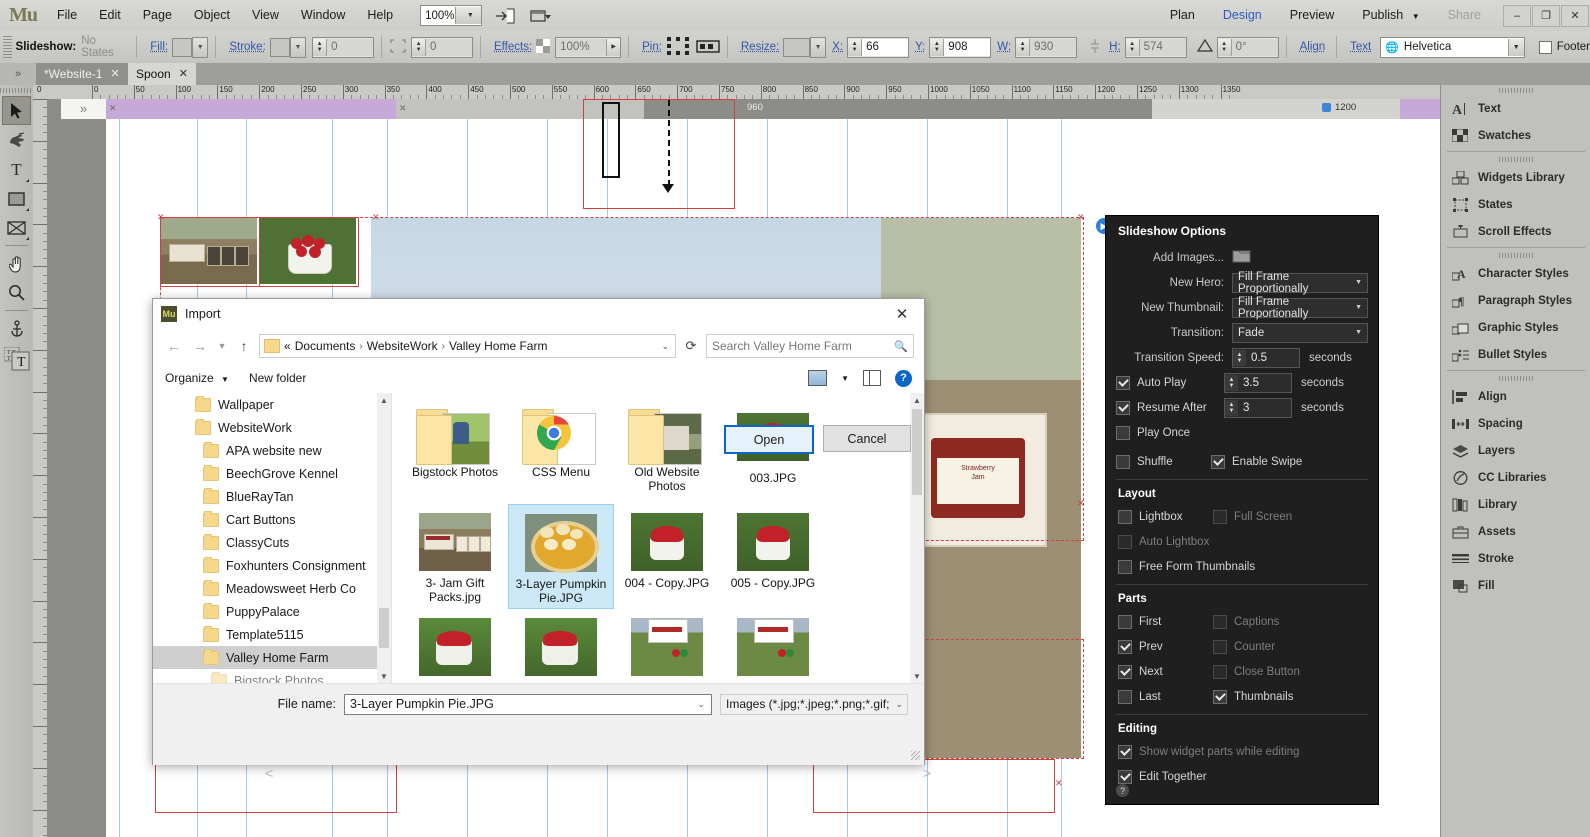 The image size is (1590, 837). I want to click on tree-item-bigstock-photos: Bigstock Photos, so click(272, 676).